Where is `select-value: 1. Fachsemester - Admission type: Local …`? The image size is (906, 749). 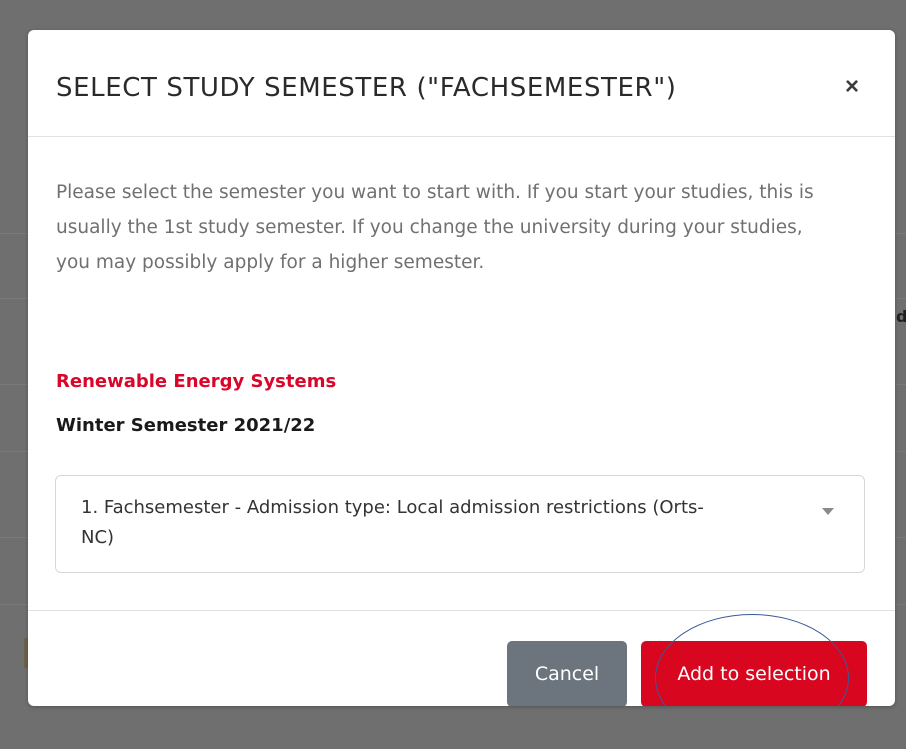
select-value: 1. Fachsemester - Admission type: Local … is located at coordinates (392, 522).